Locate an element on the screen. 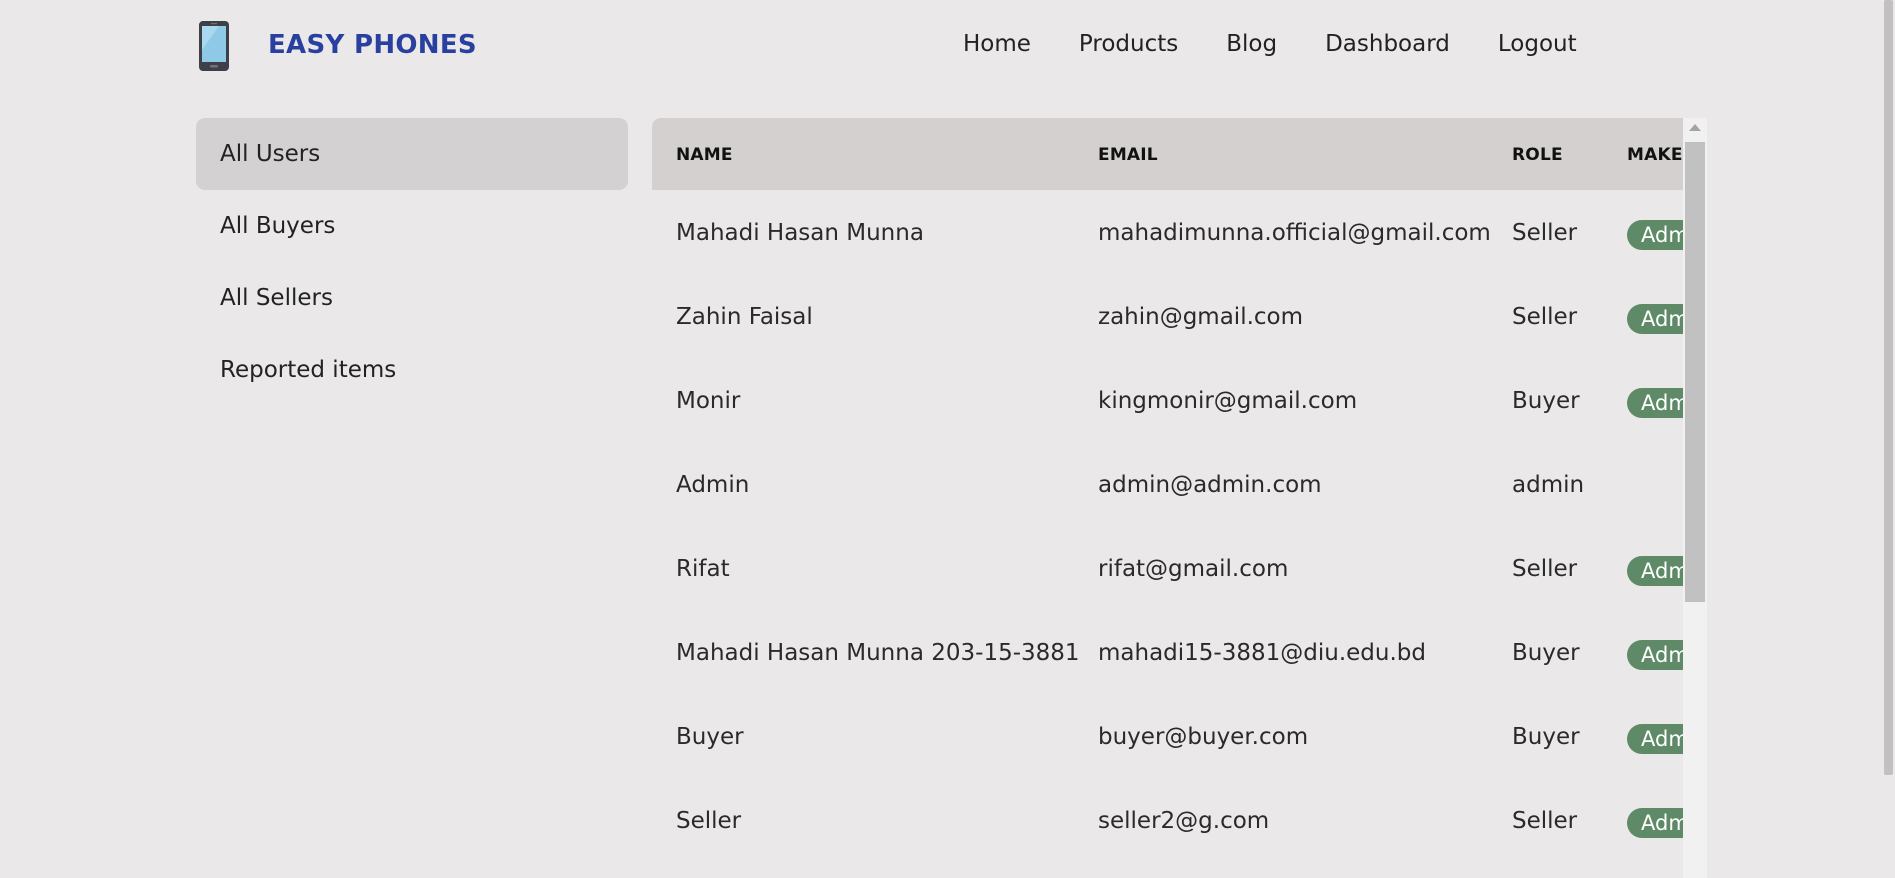 This screenshot has height=878, width=1895. brand-name: EASY PHONES is located at coordinates (372, 45).